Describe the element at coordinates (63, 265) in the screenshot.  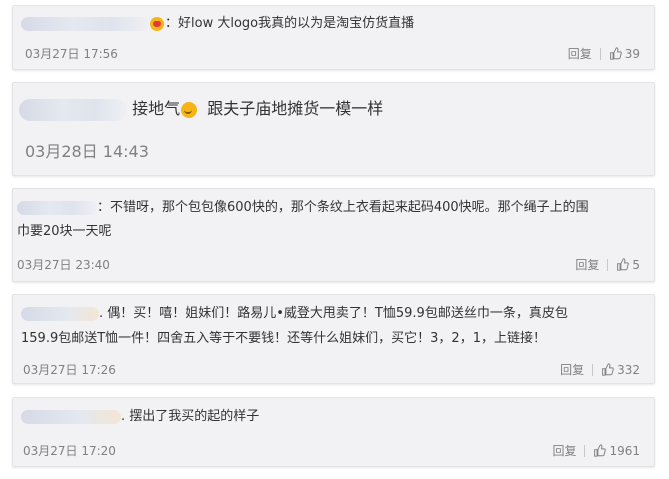
I see `comment-time: 03月27日 23:40` at that location.